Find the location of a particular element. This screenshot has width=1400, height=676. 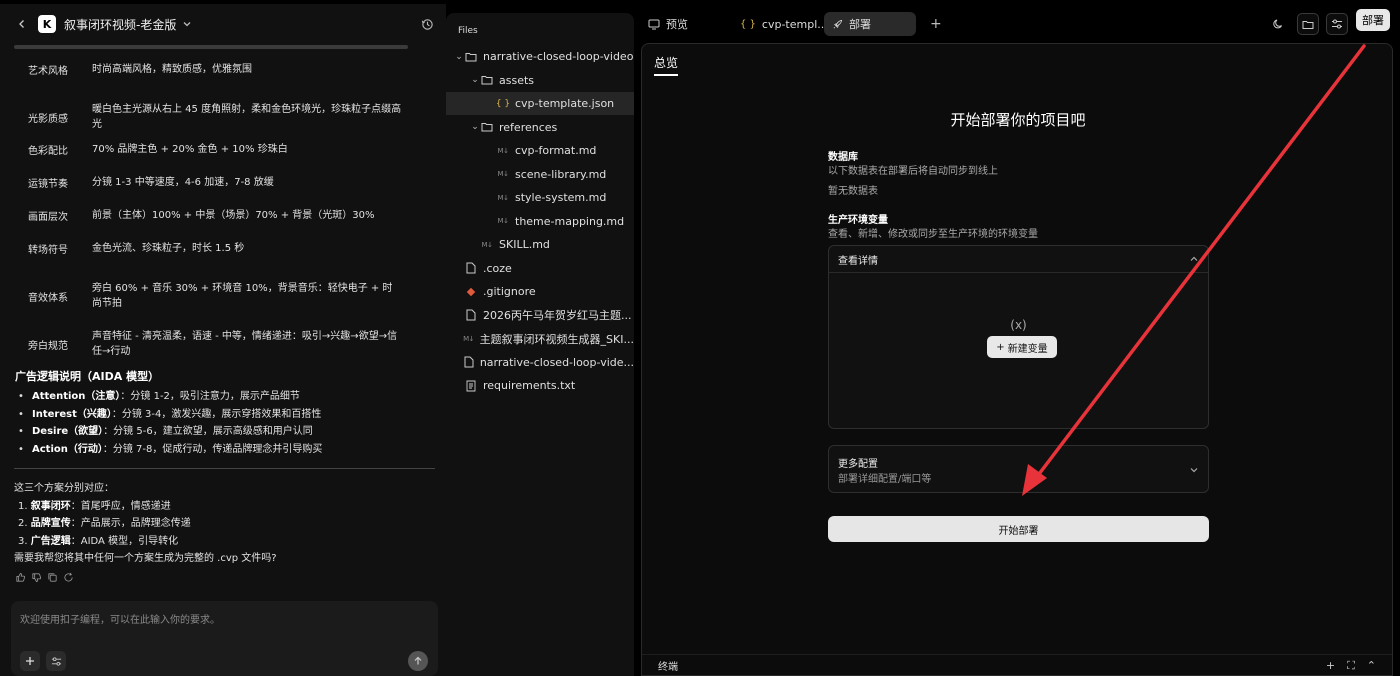

project-logo: K is located at coordinates (47, 24).